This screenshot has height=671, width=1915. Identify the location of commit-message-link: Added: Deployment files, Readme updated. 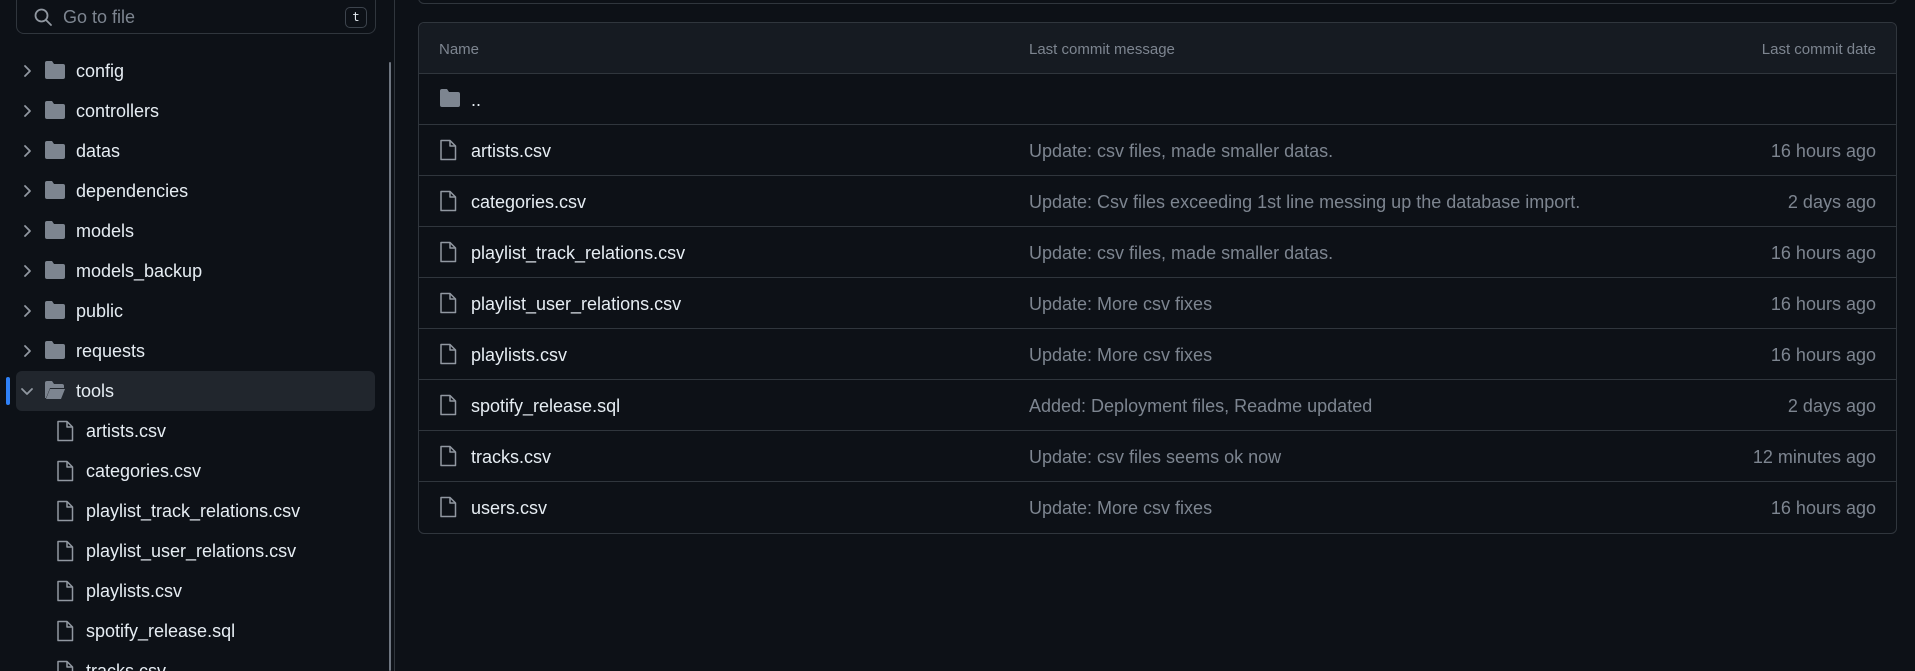
(1200, 406).